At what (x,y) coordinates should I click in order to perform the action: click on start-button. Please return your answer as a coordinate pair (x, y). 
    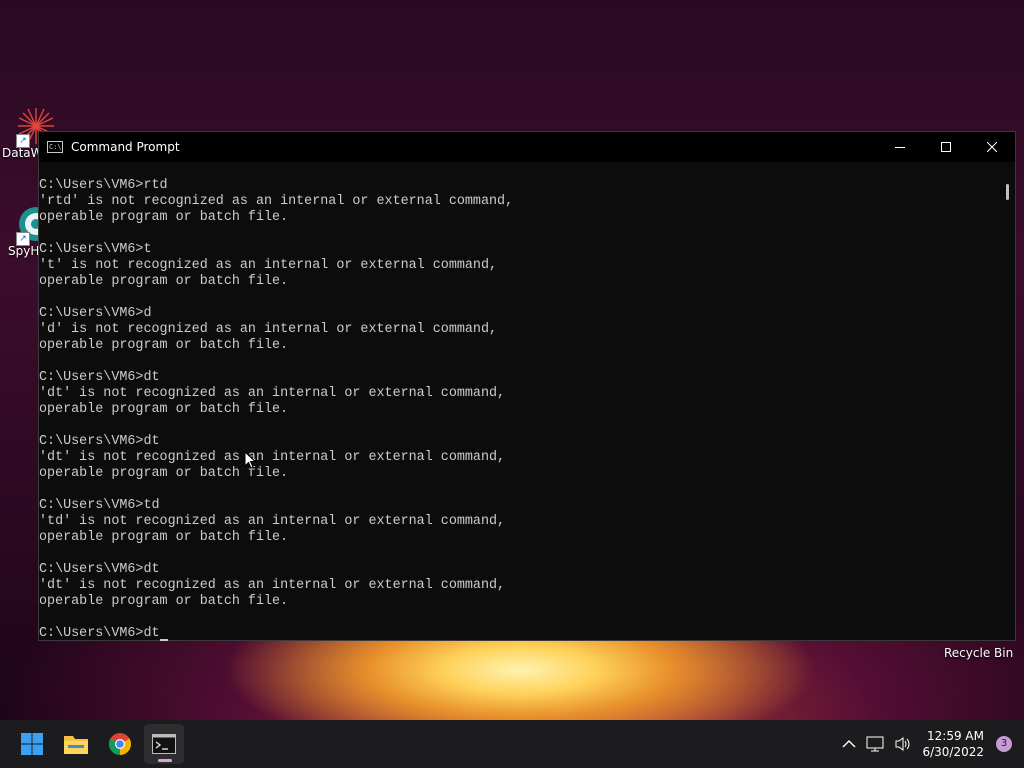
    Looking at the image, I should click on (32, 744).